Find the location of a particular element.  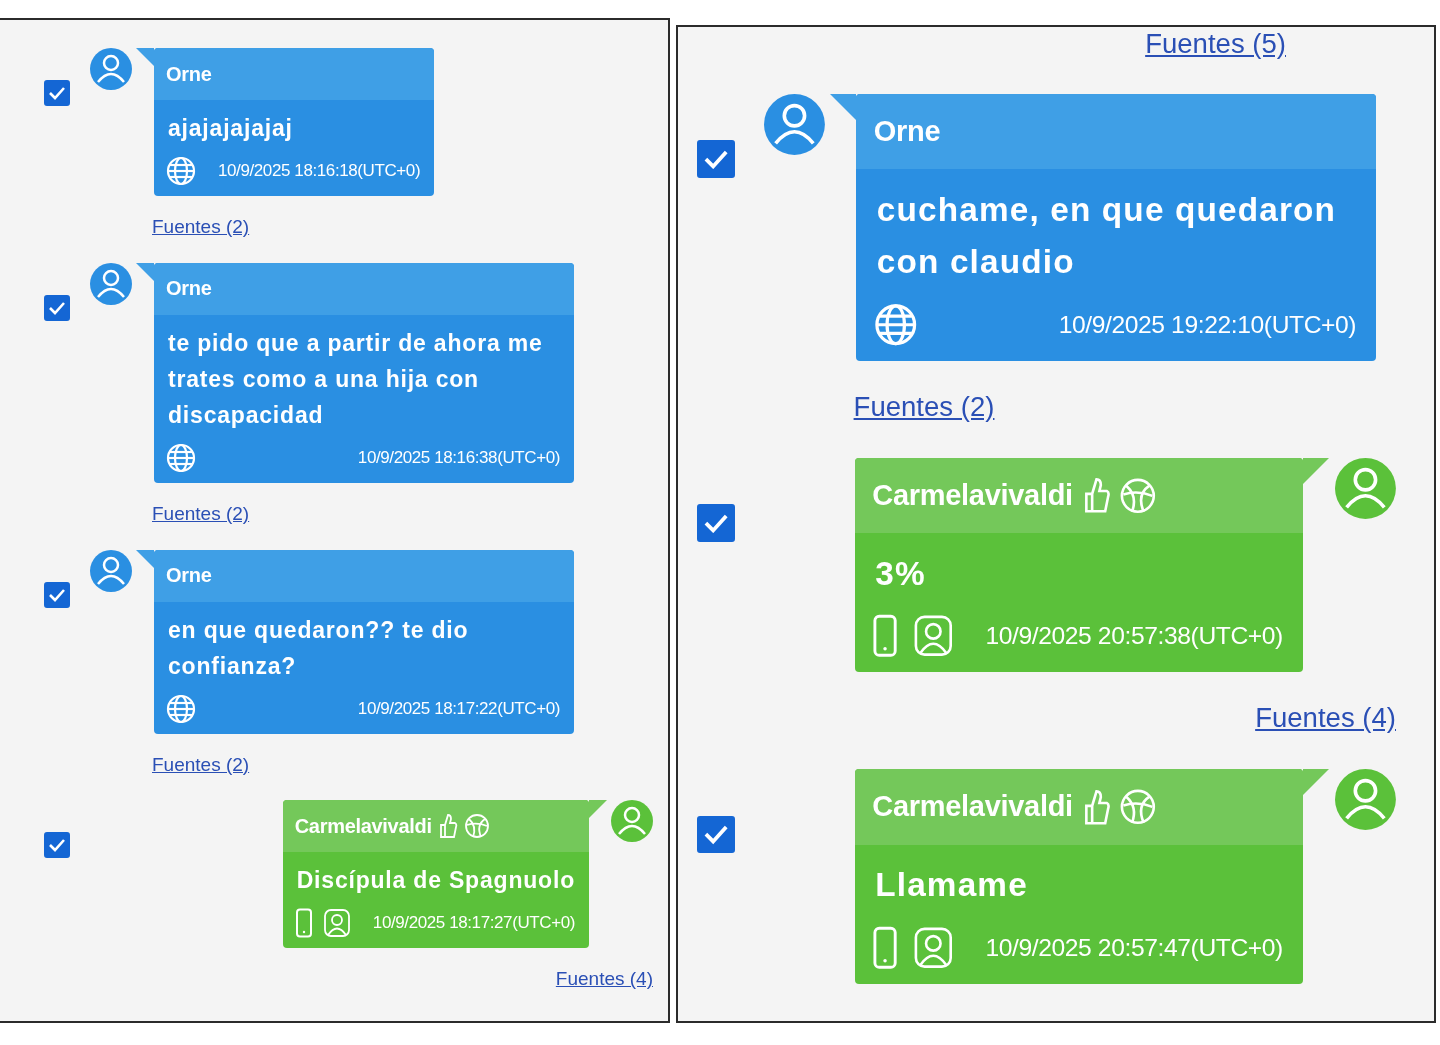

thumbs-up-icon is located at coordinates (447, 826).